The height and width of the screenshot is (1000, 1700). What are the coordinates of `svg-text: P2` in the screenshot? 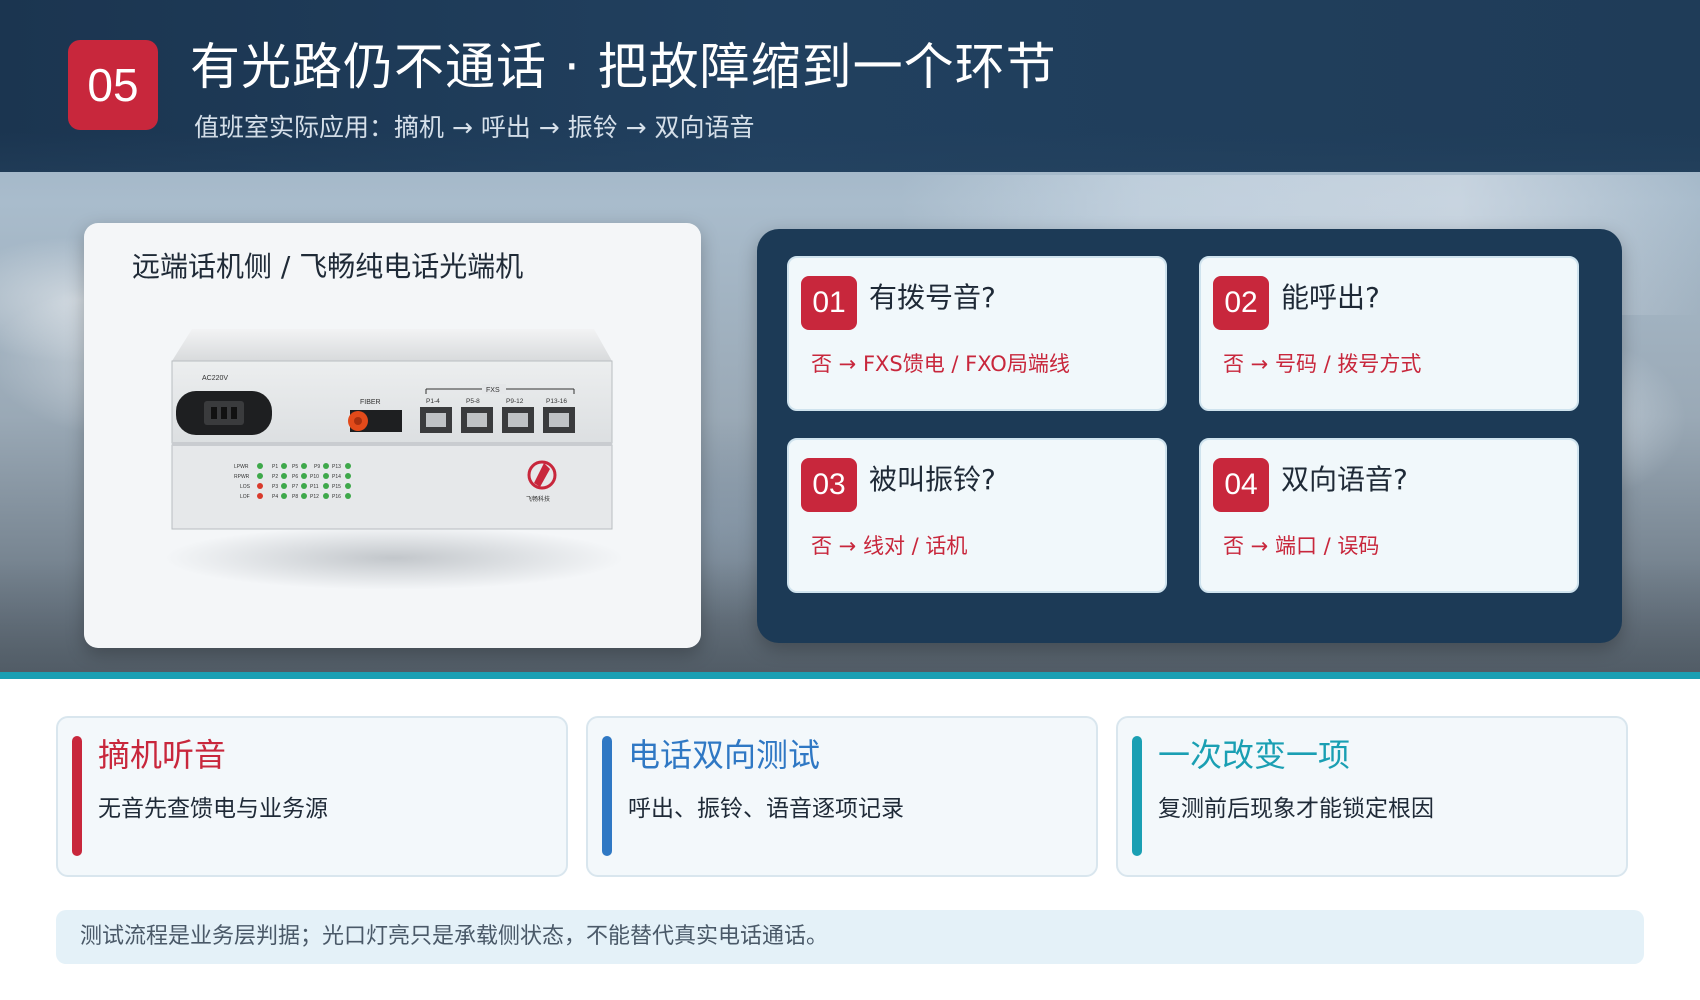 It's located at (275, 477).